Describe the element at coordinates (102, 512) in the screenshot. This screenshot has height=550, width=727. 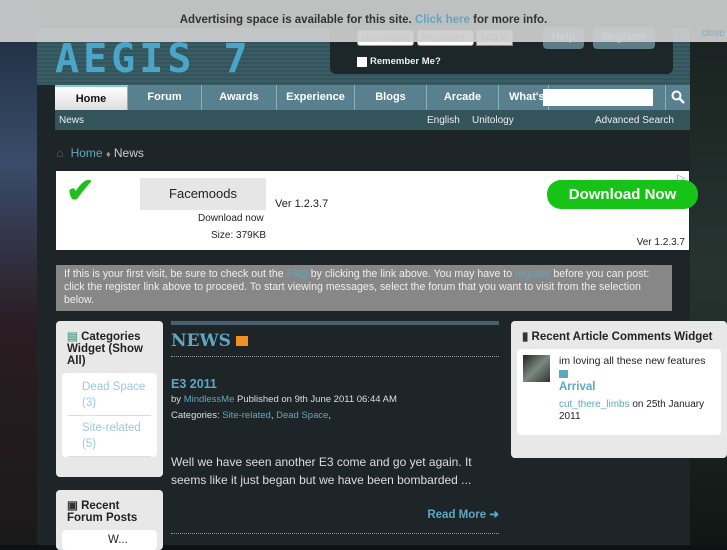
I see `recent-forum-posts-title: ▣ Recent Forum Posts` at that location.